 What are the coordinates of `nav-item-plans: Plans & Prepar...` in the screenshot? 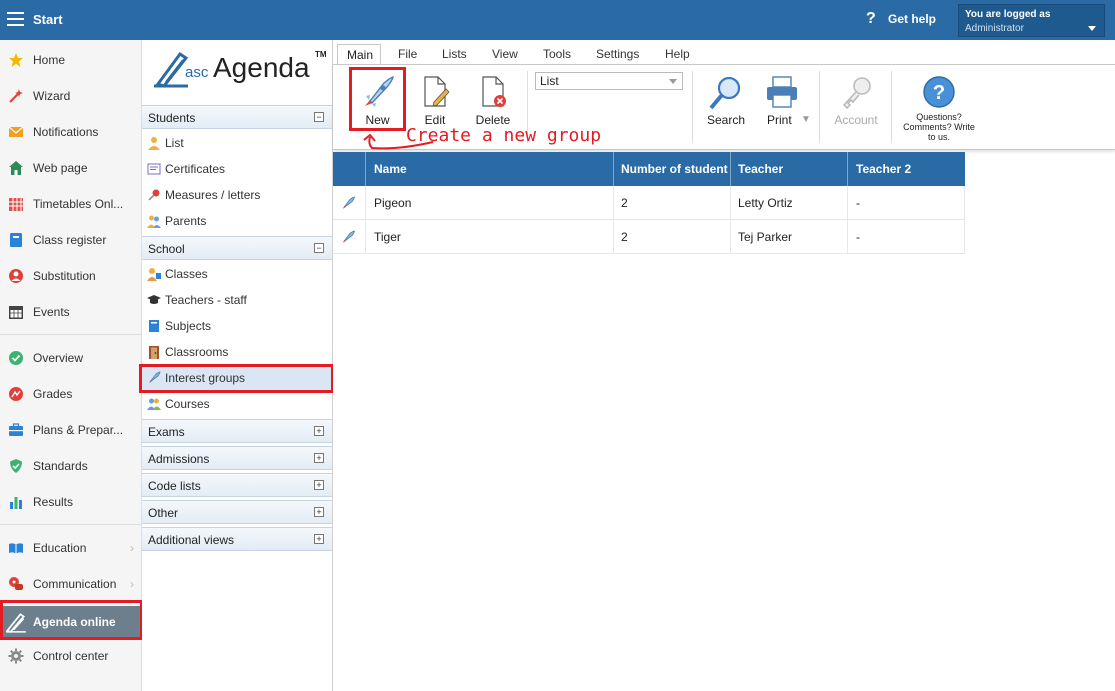 It's located at (71, 430).